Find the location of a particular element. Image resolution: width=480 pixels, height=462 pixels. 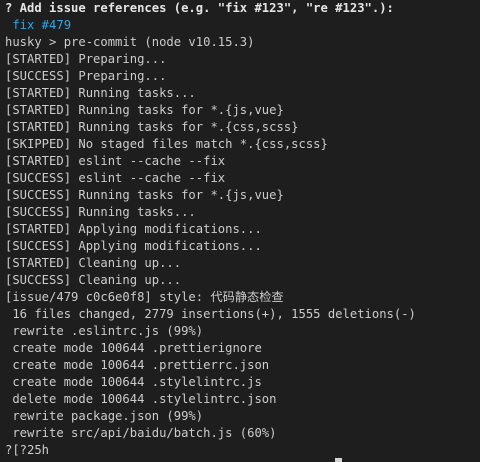

terminal-output-line: rewrite package.json (99%) is located at coordinates (104, 416).